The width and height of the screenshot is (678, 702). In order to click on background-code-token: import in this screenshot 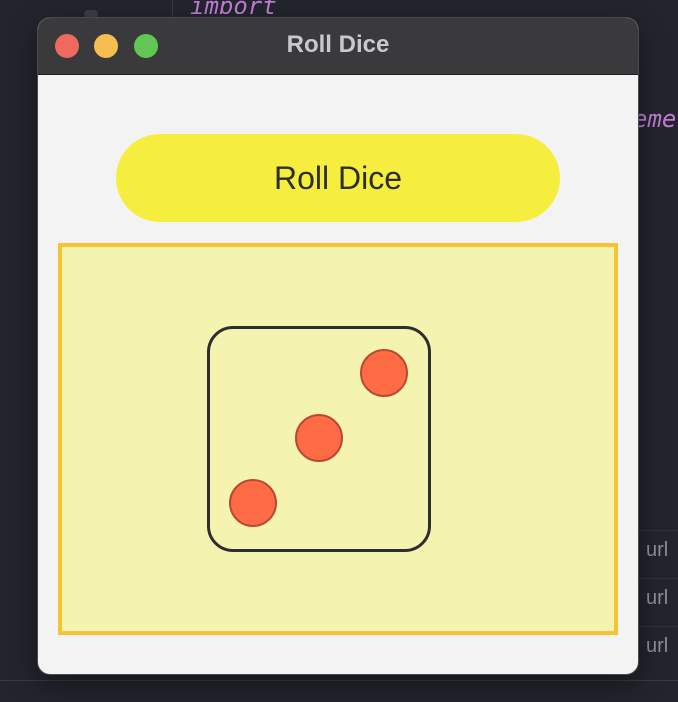, I will do `click(233, 7)`.